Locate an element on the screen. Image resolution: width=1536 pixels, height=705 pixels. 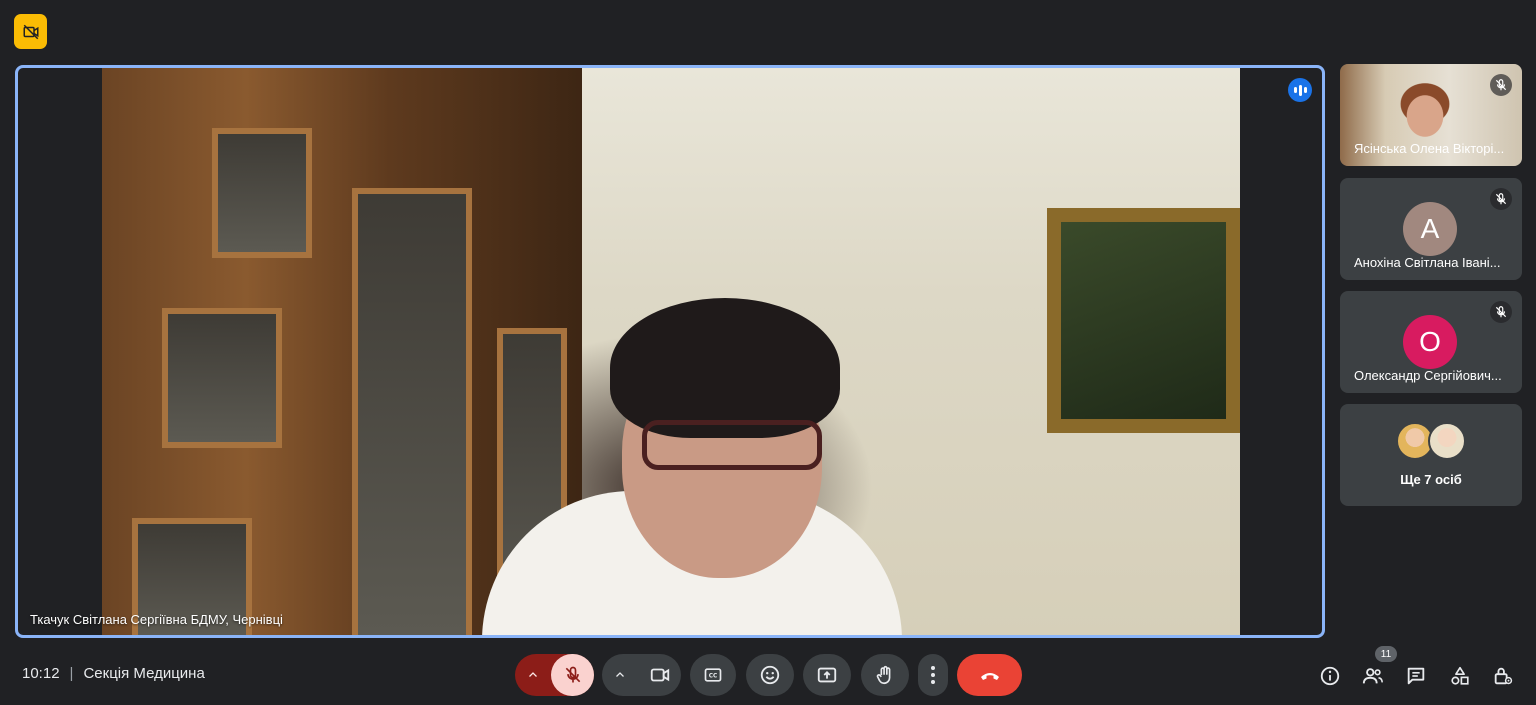
present-screen-icon is located at coordinates (827, 675).